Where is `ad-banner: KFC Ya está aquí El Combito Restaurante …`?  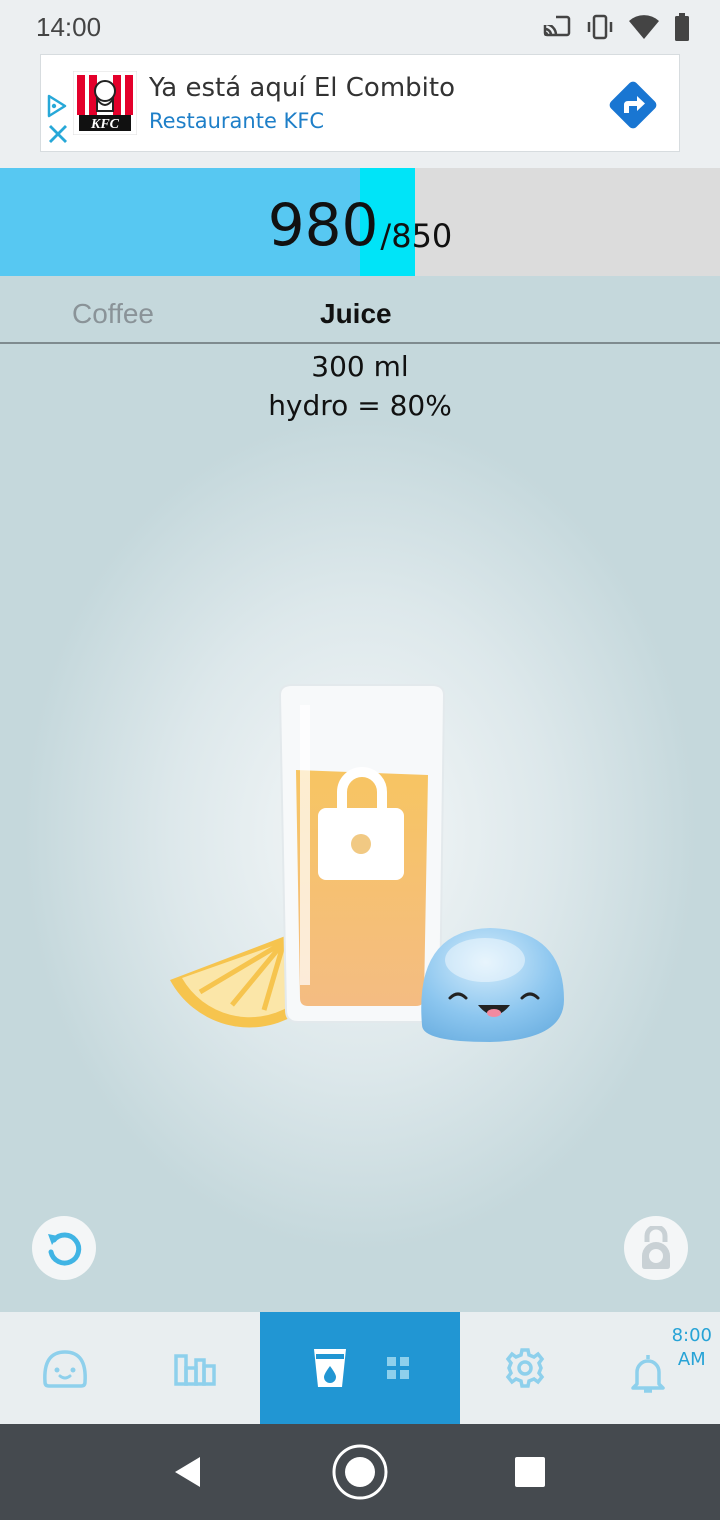 ad-banner: KFC Ya está aquí El Combito Restaurante … is located at coordinates (360, 103).